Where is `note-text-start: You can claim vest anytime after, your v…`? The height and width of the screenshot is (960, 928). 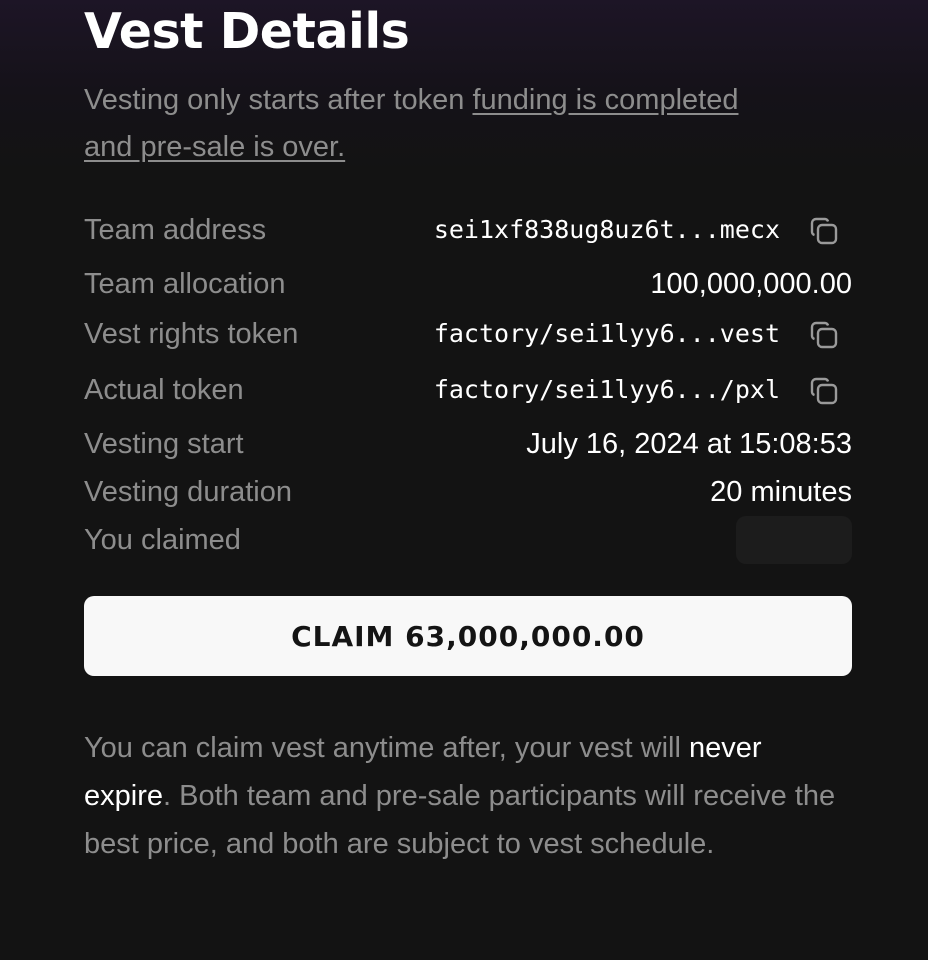 note-text-start: You can claim vest anytime after, your v… is located at coordinates (386, 748).